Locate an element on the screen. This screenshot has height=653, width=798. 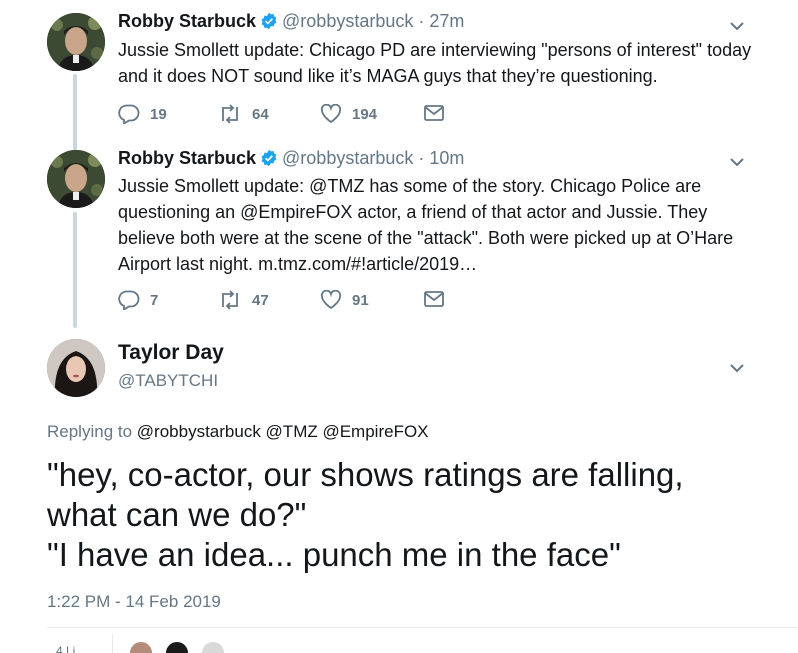
tweet-actions: 19 64 194 is located at coordinates (288, 115).